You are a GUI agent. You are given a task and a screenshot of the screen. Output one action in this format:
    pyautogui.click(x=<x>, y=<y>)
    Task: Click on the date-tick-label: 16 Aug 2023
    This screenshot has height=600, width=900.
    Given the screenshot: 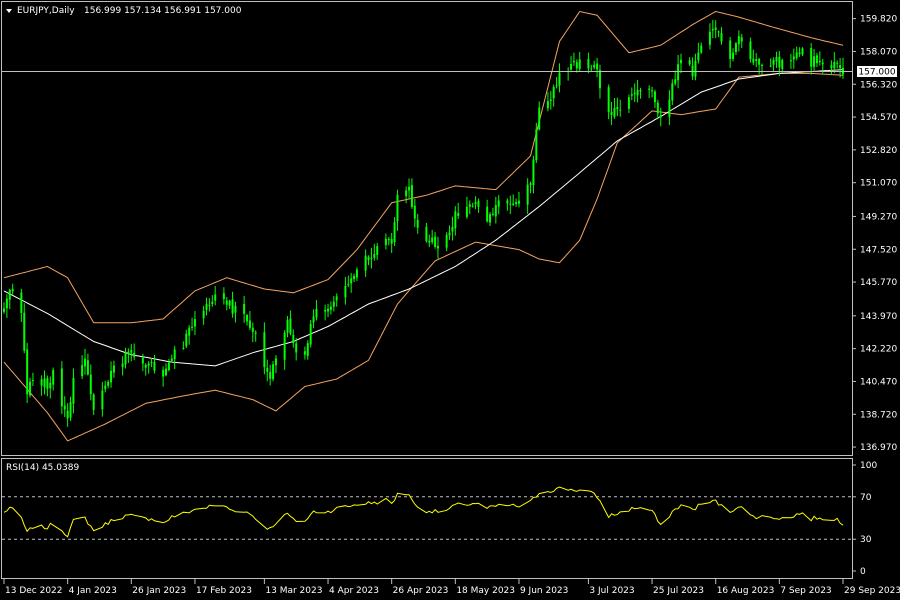 What is the action you would take?
    pyautogui.click(x=746, y=591)
    